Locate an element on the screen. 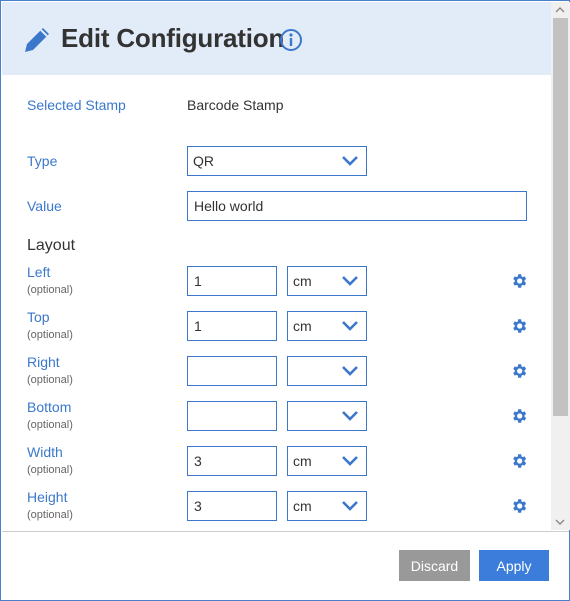 The height and width of the screenshot is (601, 570). left-input-text: 1 is located at coordinates (198, 281).